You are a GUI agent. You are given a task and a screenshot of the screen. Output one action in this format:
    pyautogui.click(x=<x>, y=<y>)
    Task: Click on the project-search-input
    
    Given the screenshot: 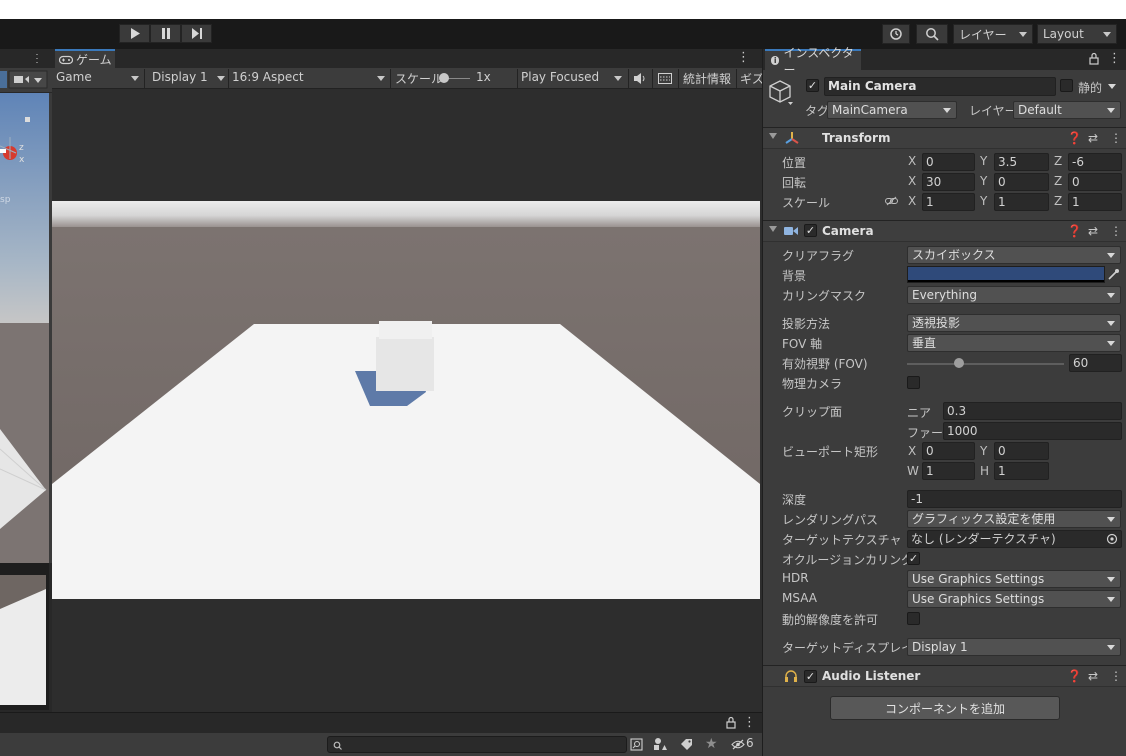 What is the action you would take?
    pyautogui.click(x=477, y=744)
    